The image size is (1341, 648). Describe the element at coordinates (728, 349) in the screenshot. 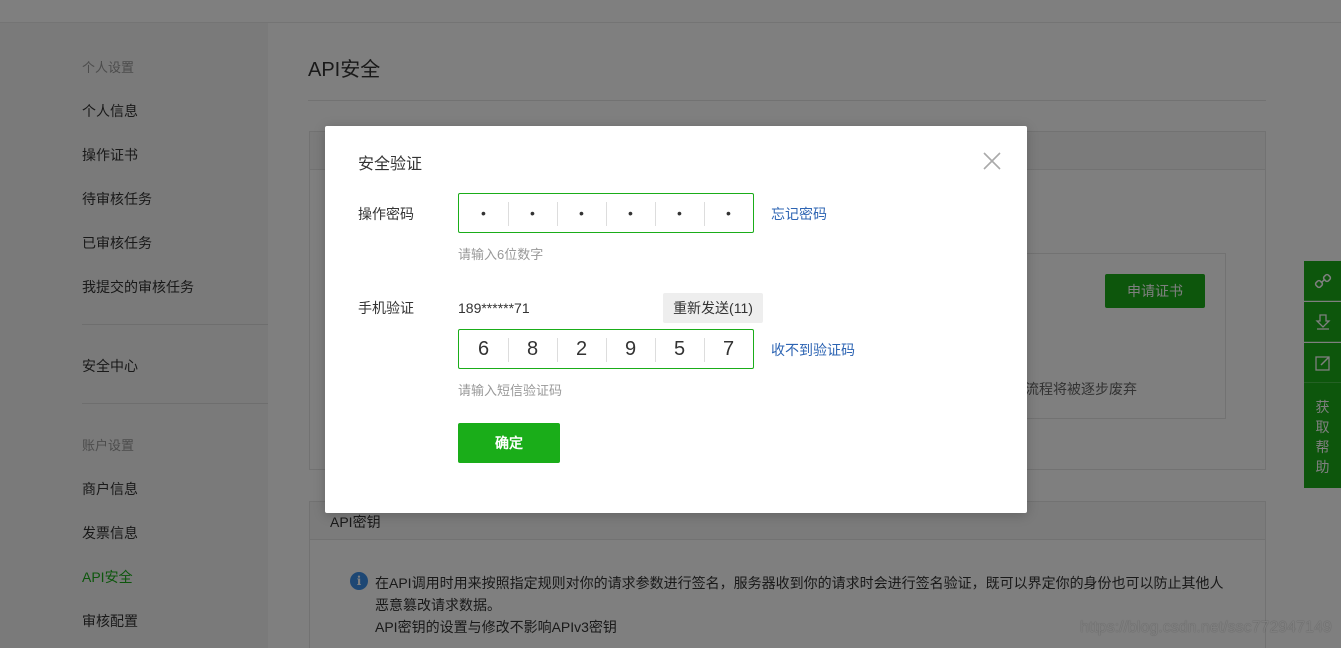

I see `sms-digit: 7` at that location.